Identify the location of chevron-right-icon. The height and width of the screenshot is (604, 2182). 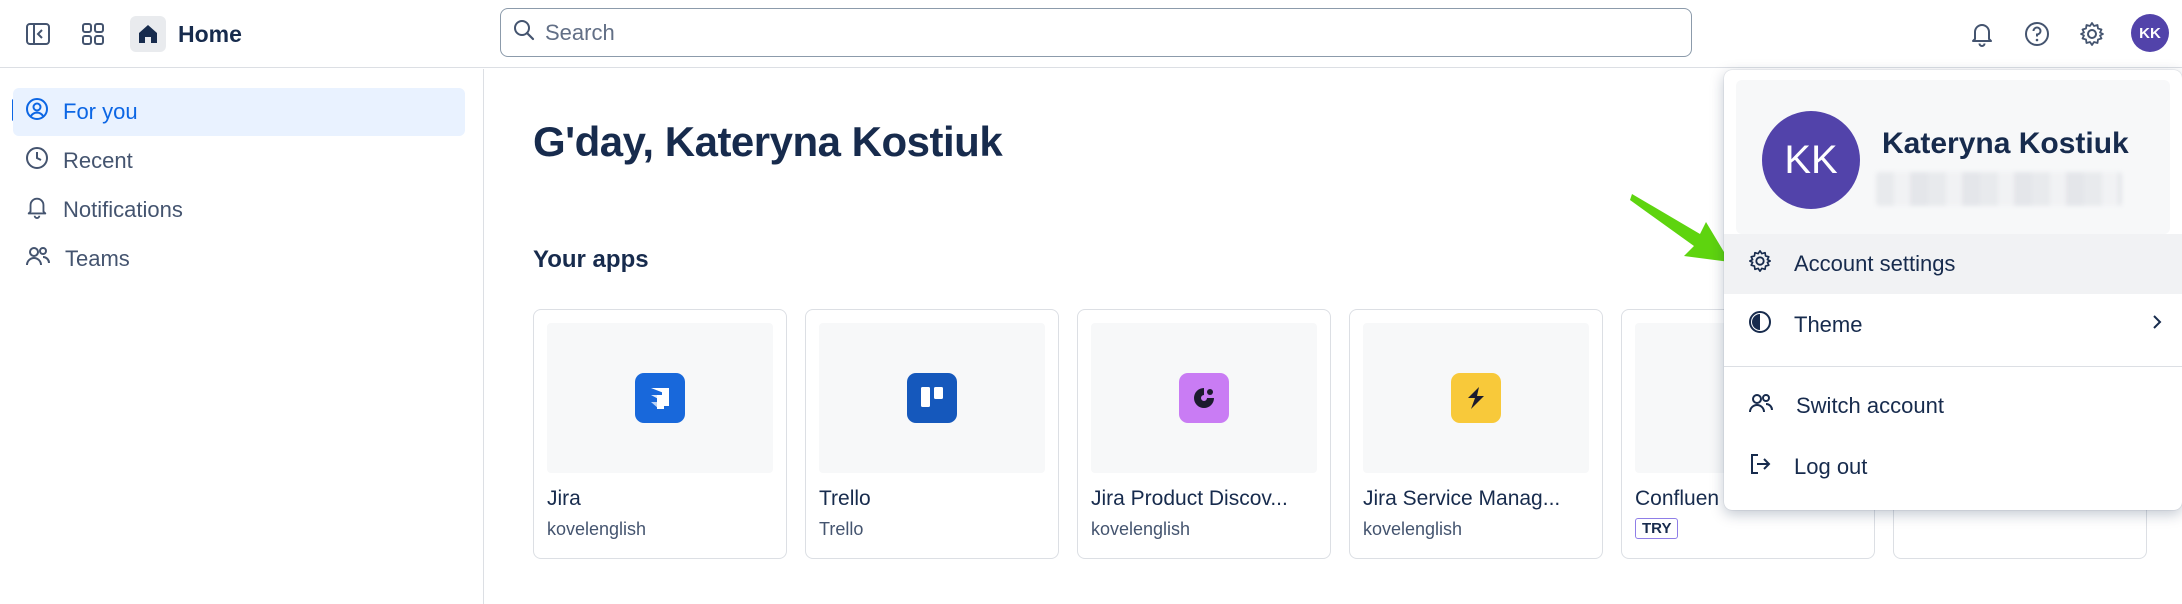
(2157, 325).